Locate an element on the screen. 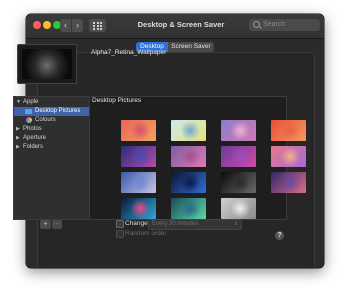 The height and width of the screenshot is (302, 350). wallpaper-thumbnail-wave-wallpaper is located at coordinates (138, 208).